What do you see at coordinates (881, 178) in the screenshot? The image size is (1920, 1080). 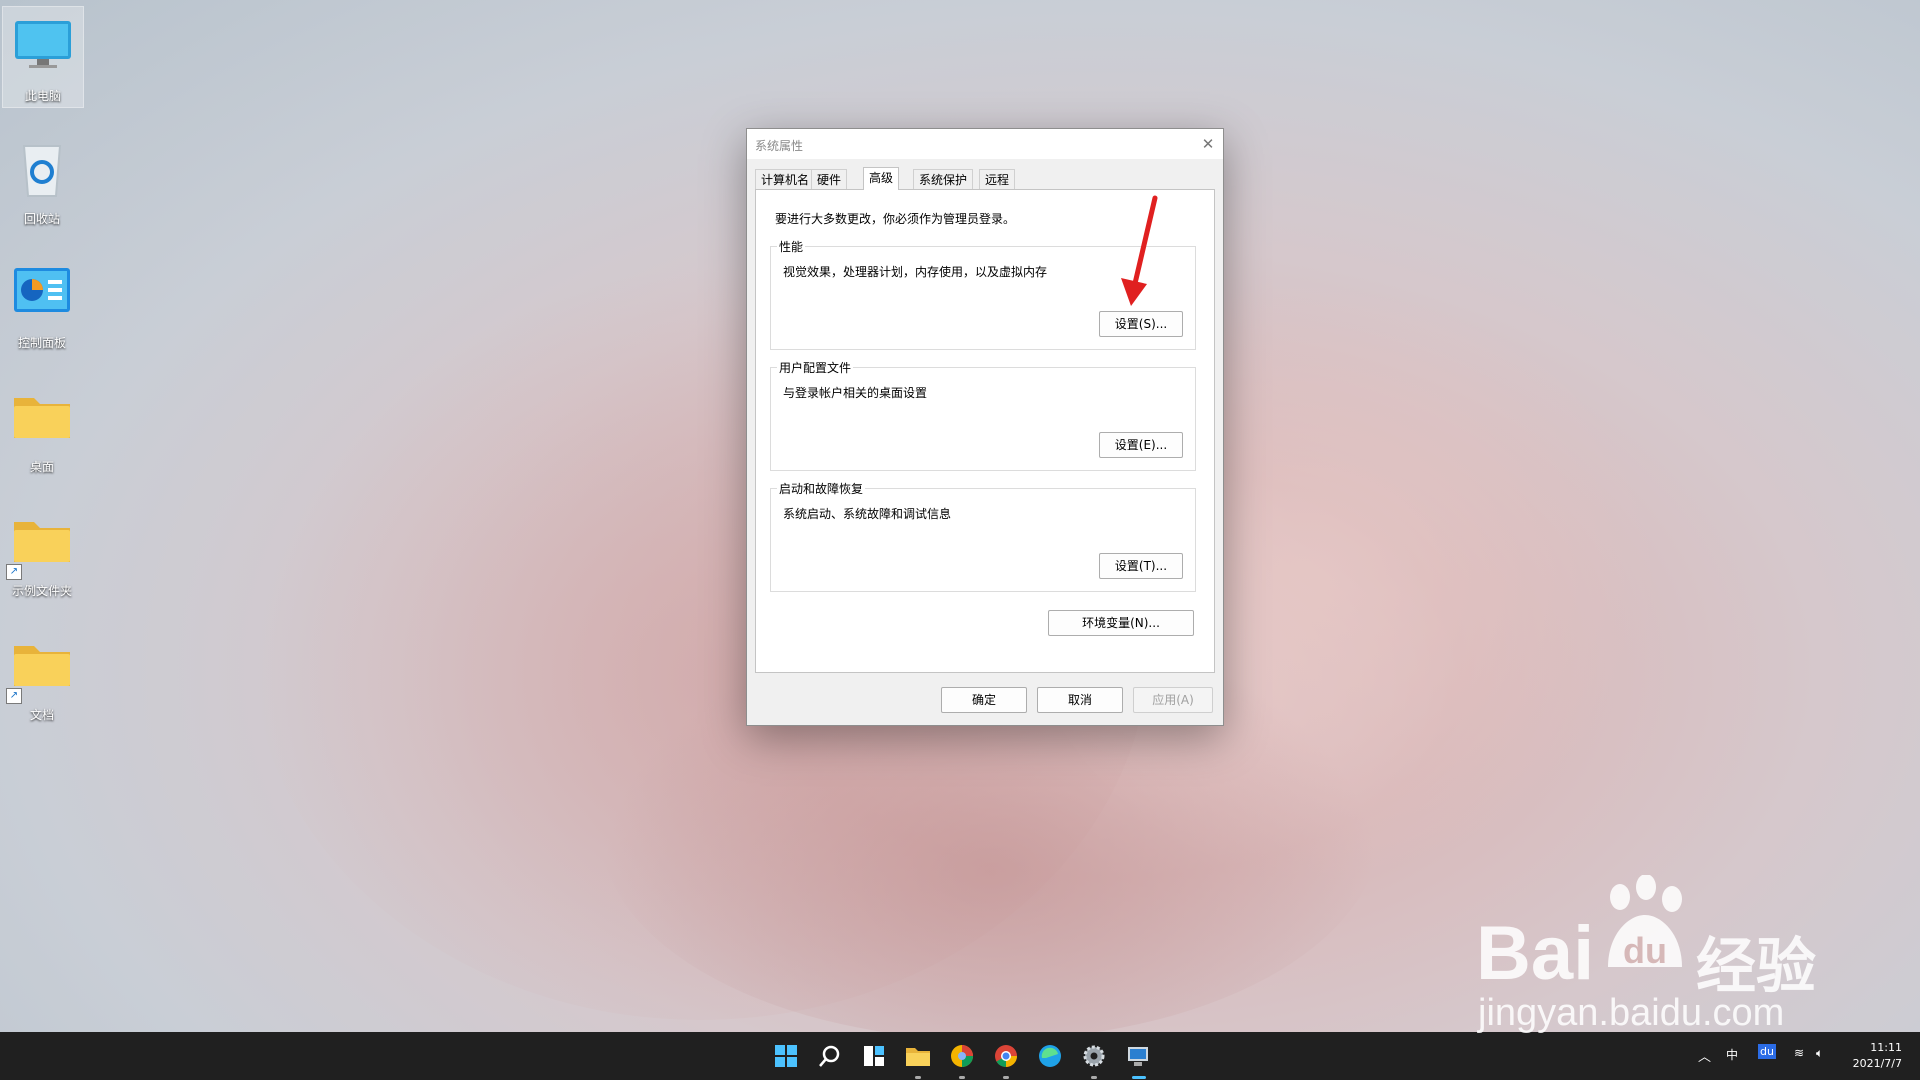 I see `tab-advanced: 高级` at bounding box center [881, 178].